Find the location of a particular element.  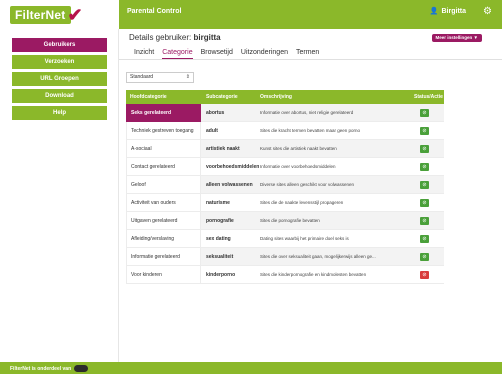

subcategory-name: sex dating is located at coordinates (218, 239).